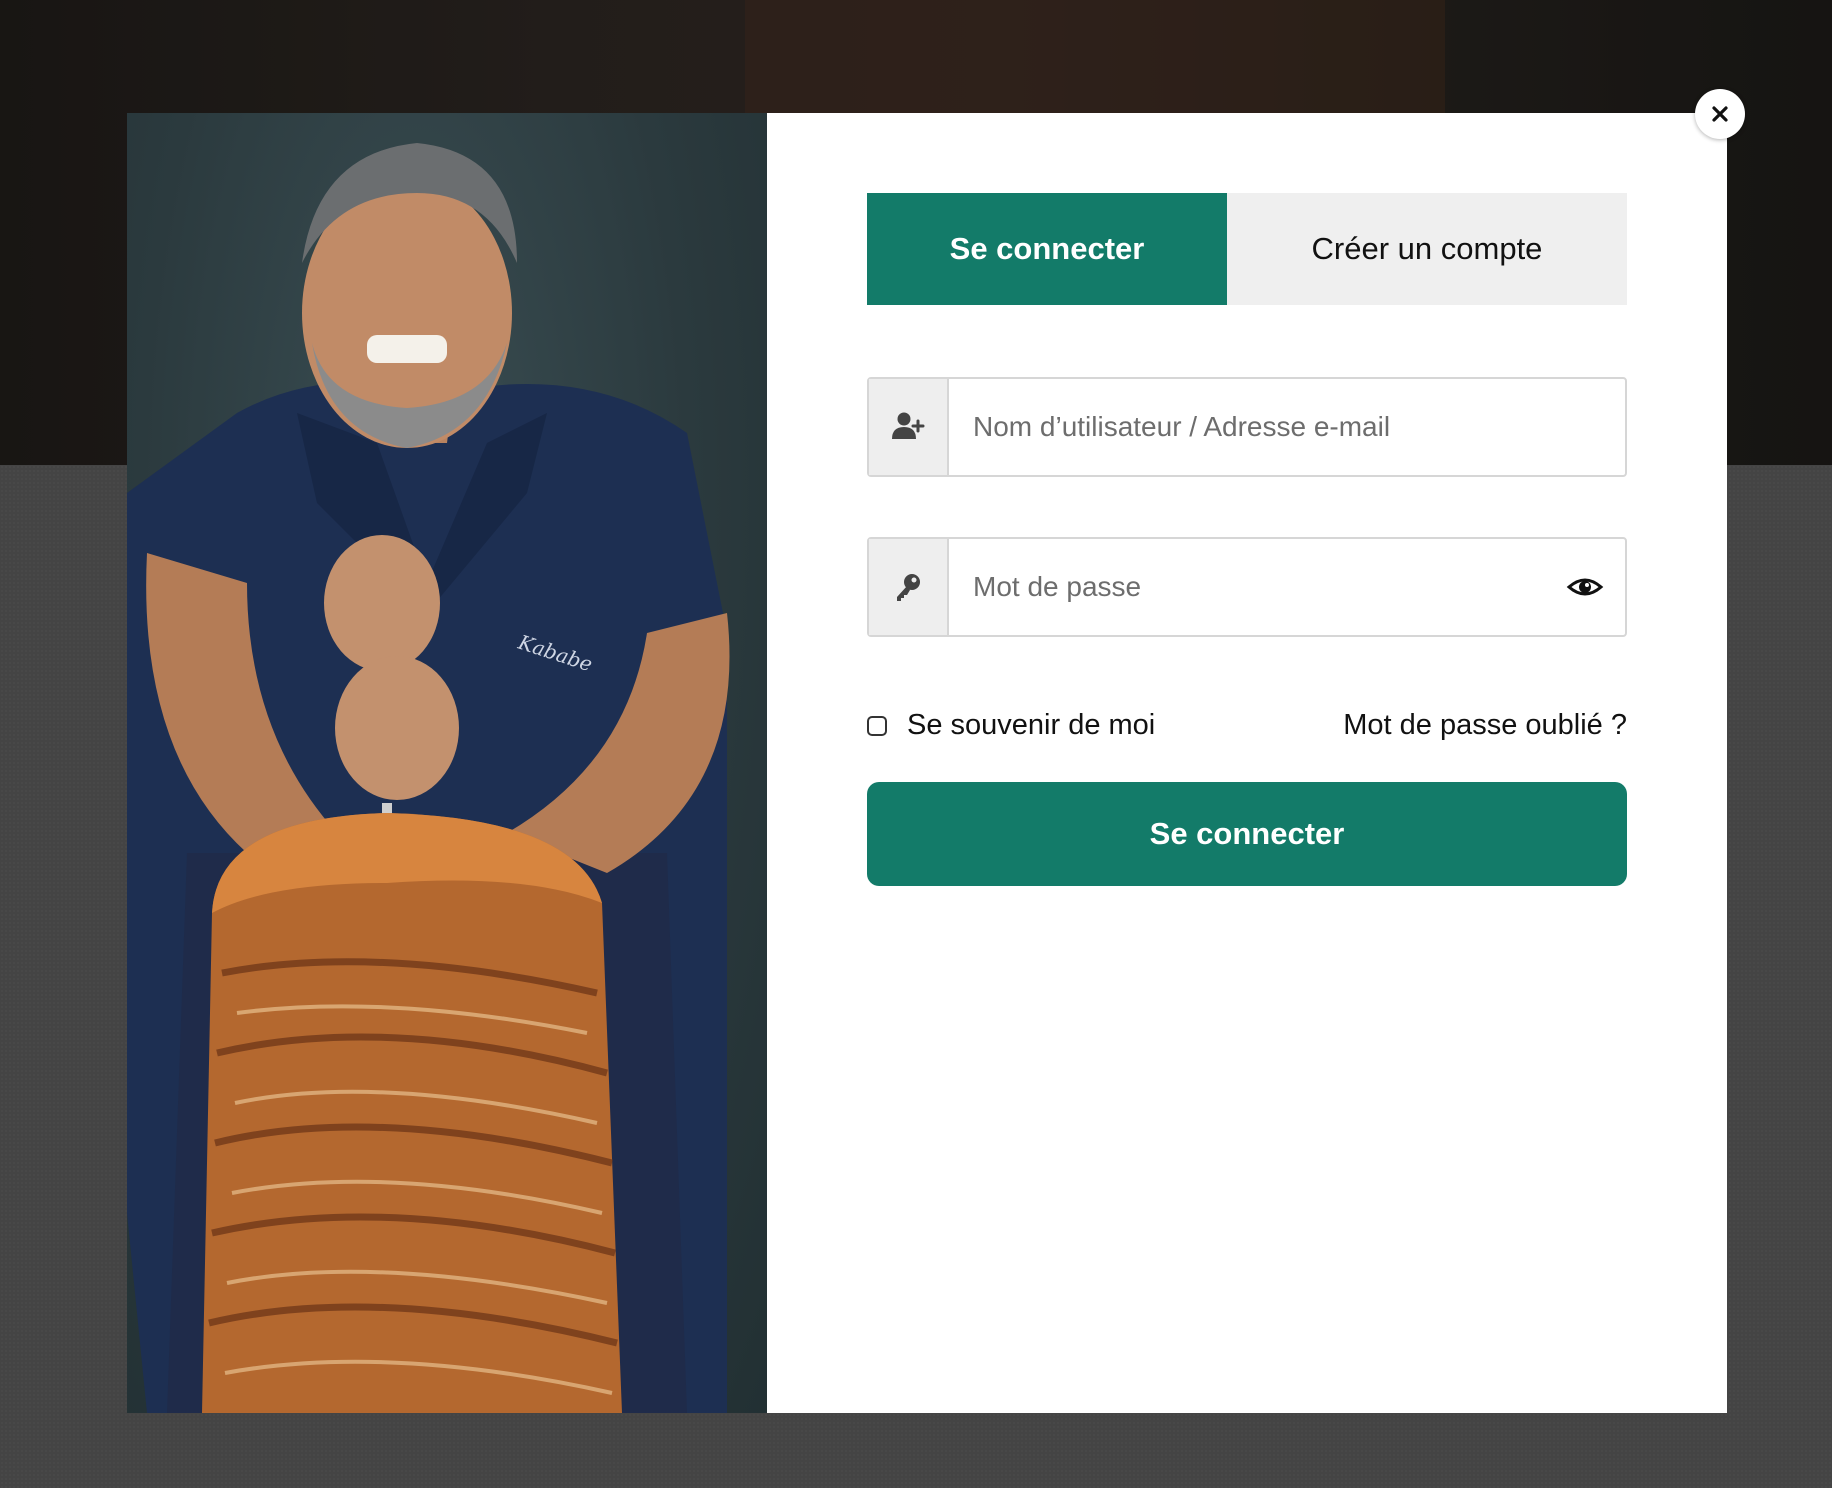 The image size is (1832, 1488). I want to click on eye-icon, so click(1585, 587).